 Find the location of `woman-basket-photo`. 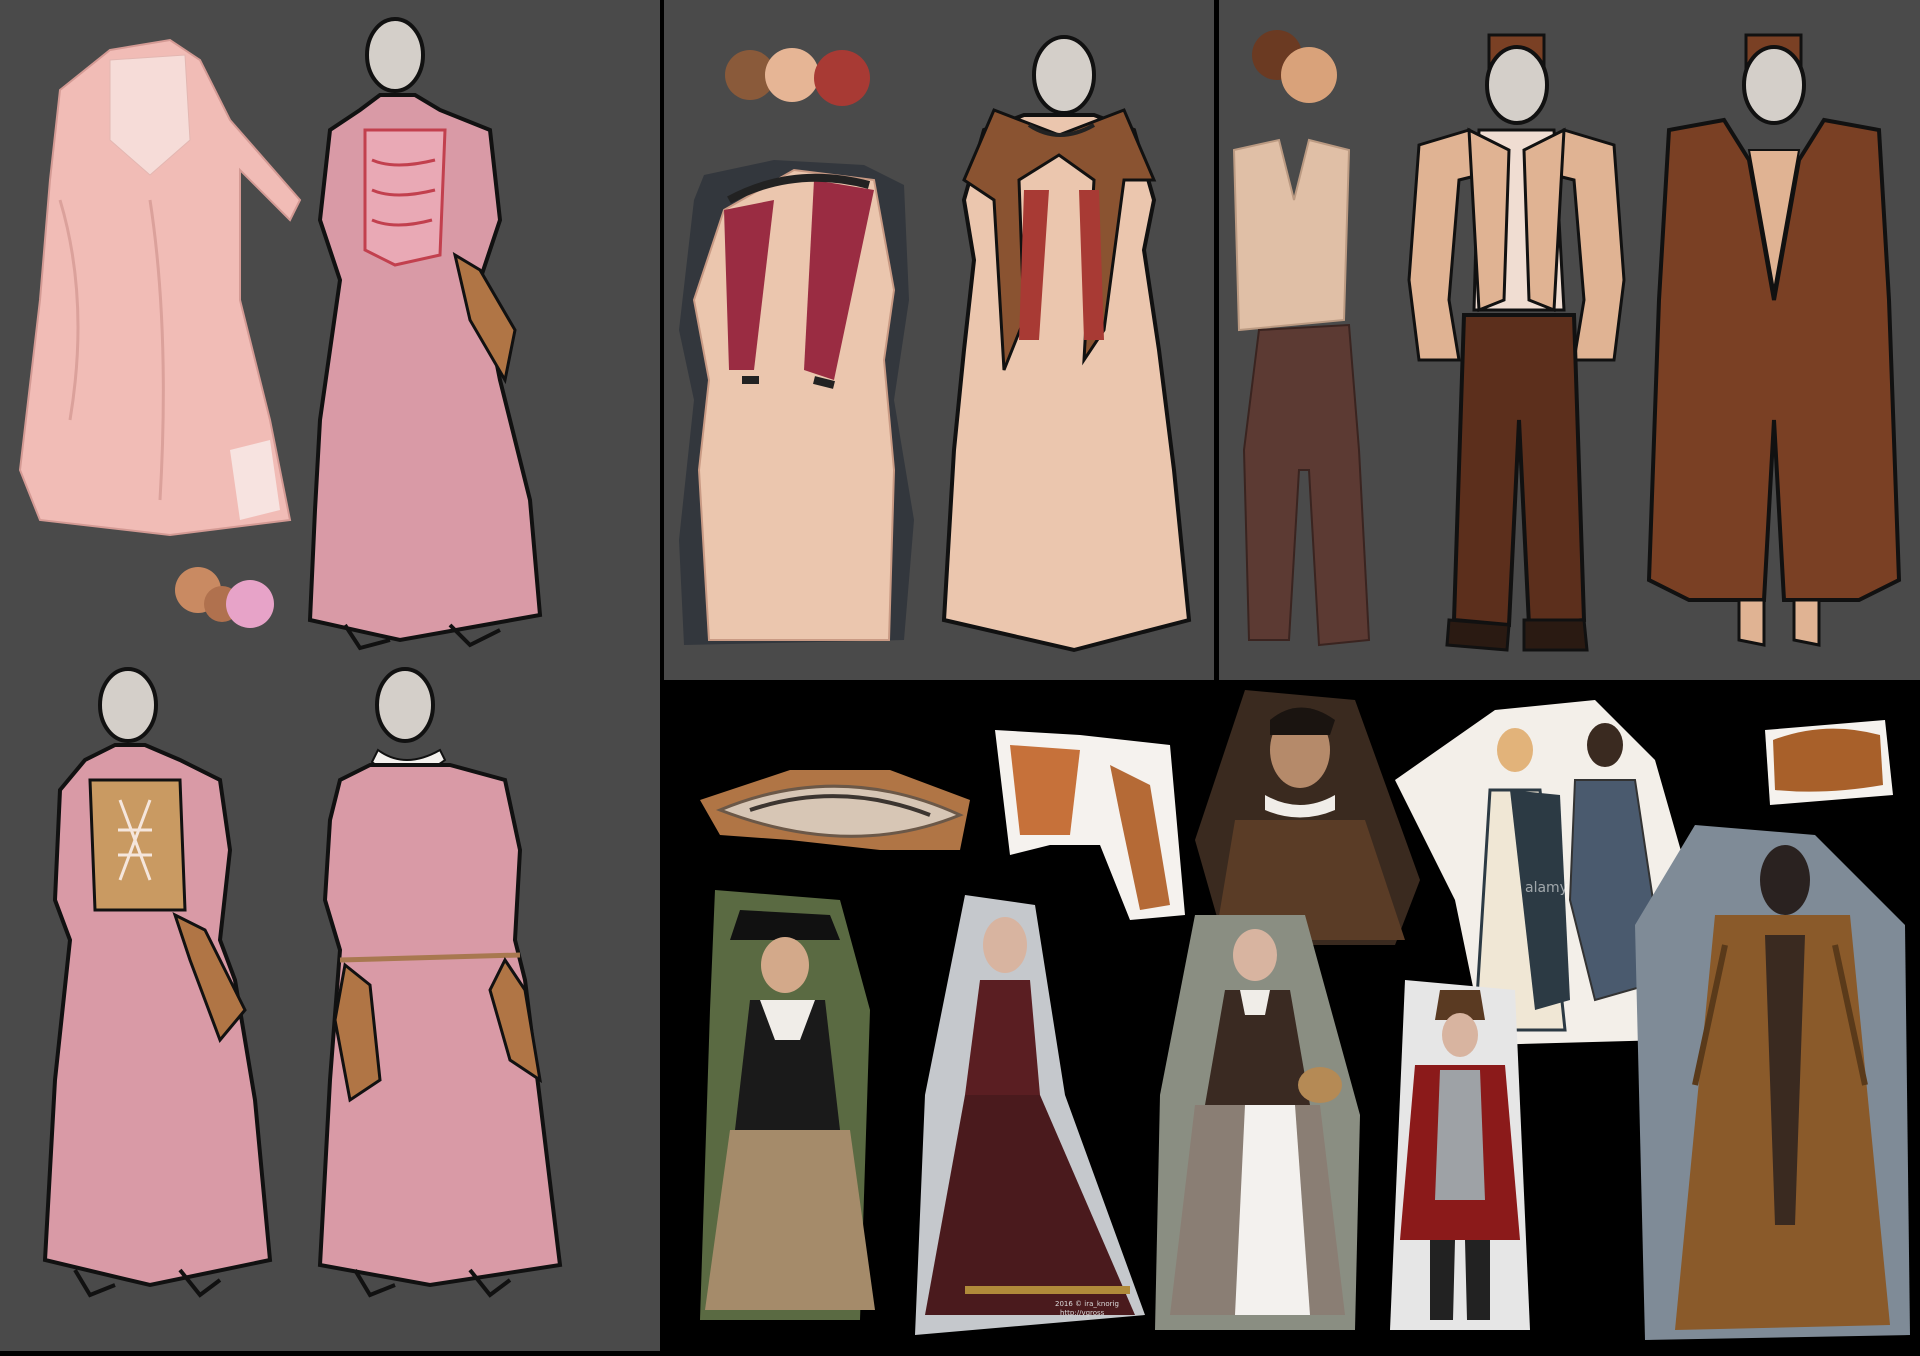

woman-basket-photo is located at coordinates (1257, 1125).